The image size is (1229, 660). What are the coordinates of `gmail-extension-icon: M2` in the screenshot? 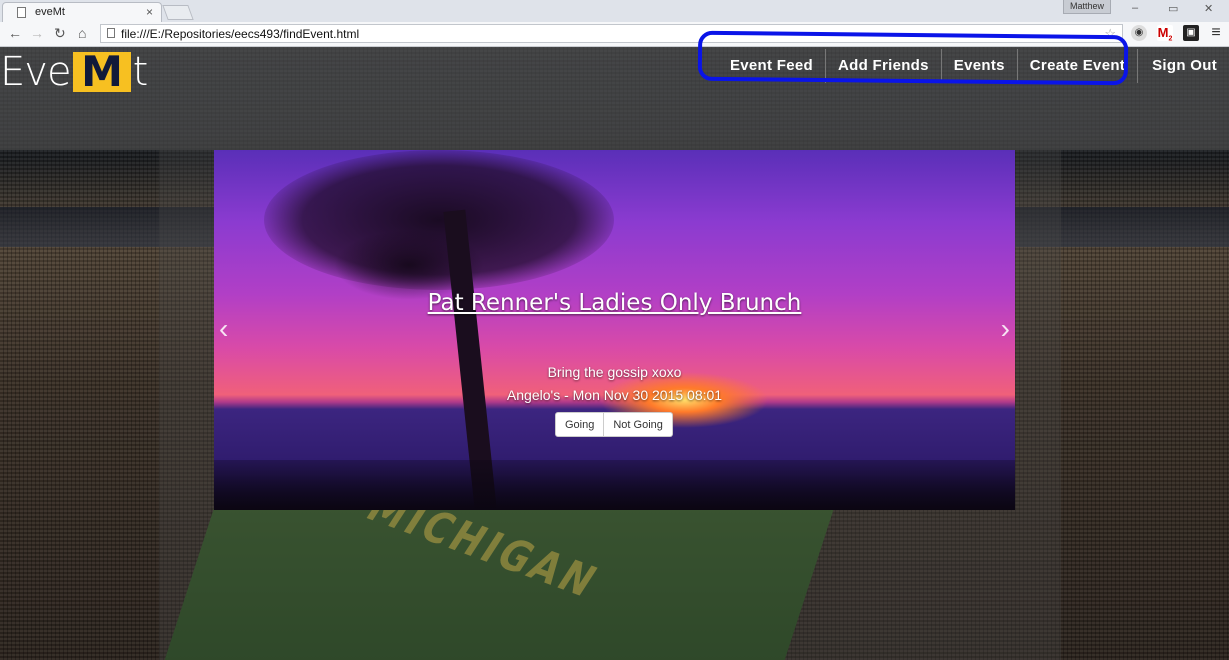 It's located at (1165, 34).